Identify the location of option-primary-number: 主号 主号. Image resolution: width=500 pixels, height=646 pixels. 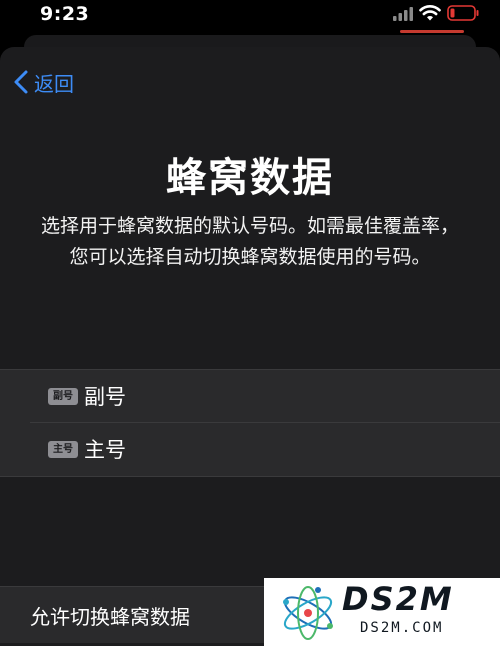
(250, 449).